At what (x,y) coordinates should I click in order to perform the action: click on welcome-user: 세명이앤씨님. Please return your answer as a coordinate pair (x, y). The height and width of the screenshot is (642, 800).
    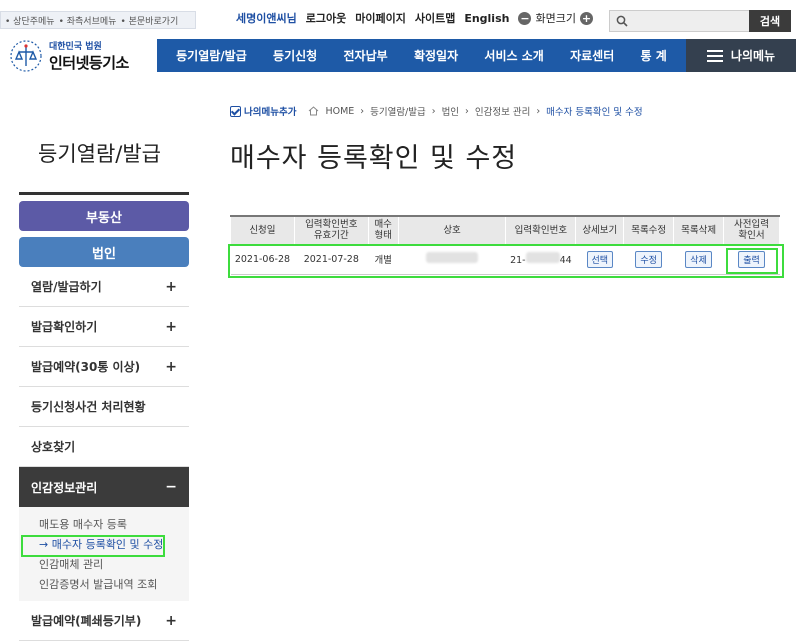
    Looking at the image, I should click on (266, 18).